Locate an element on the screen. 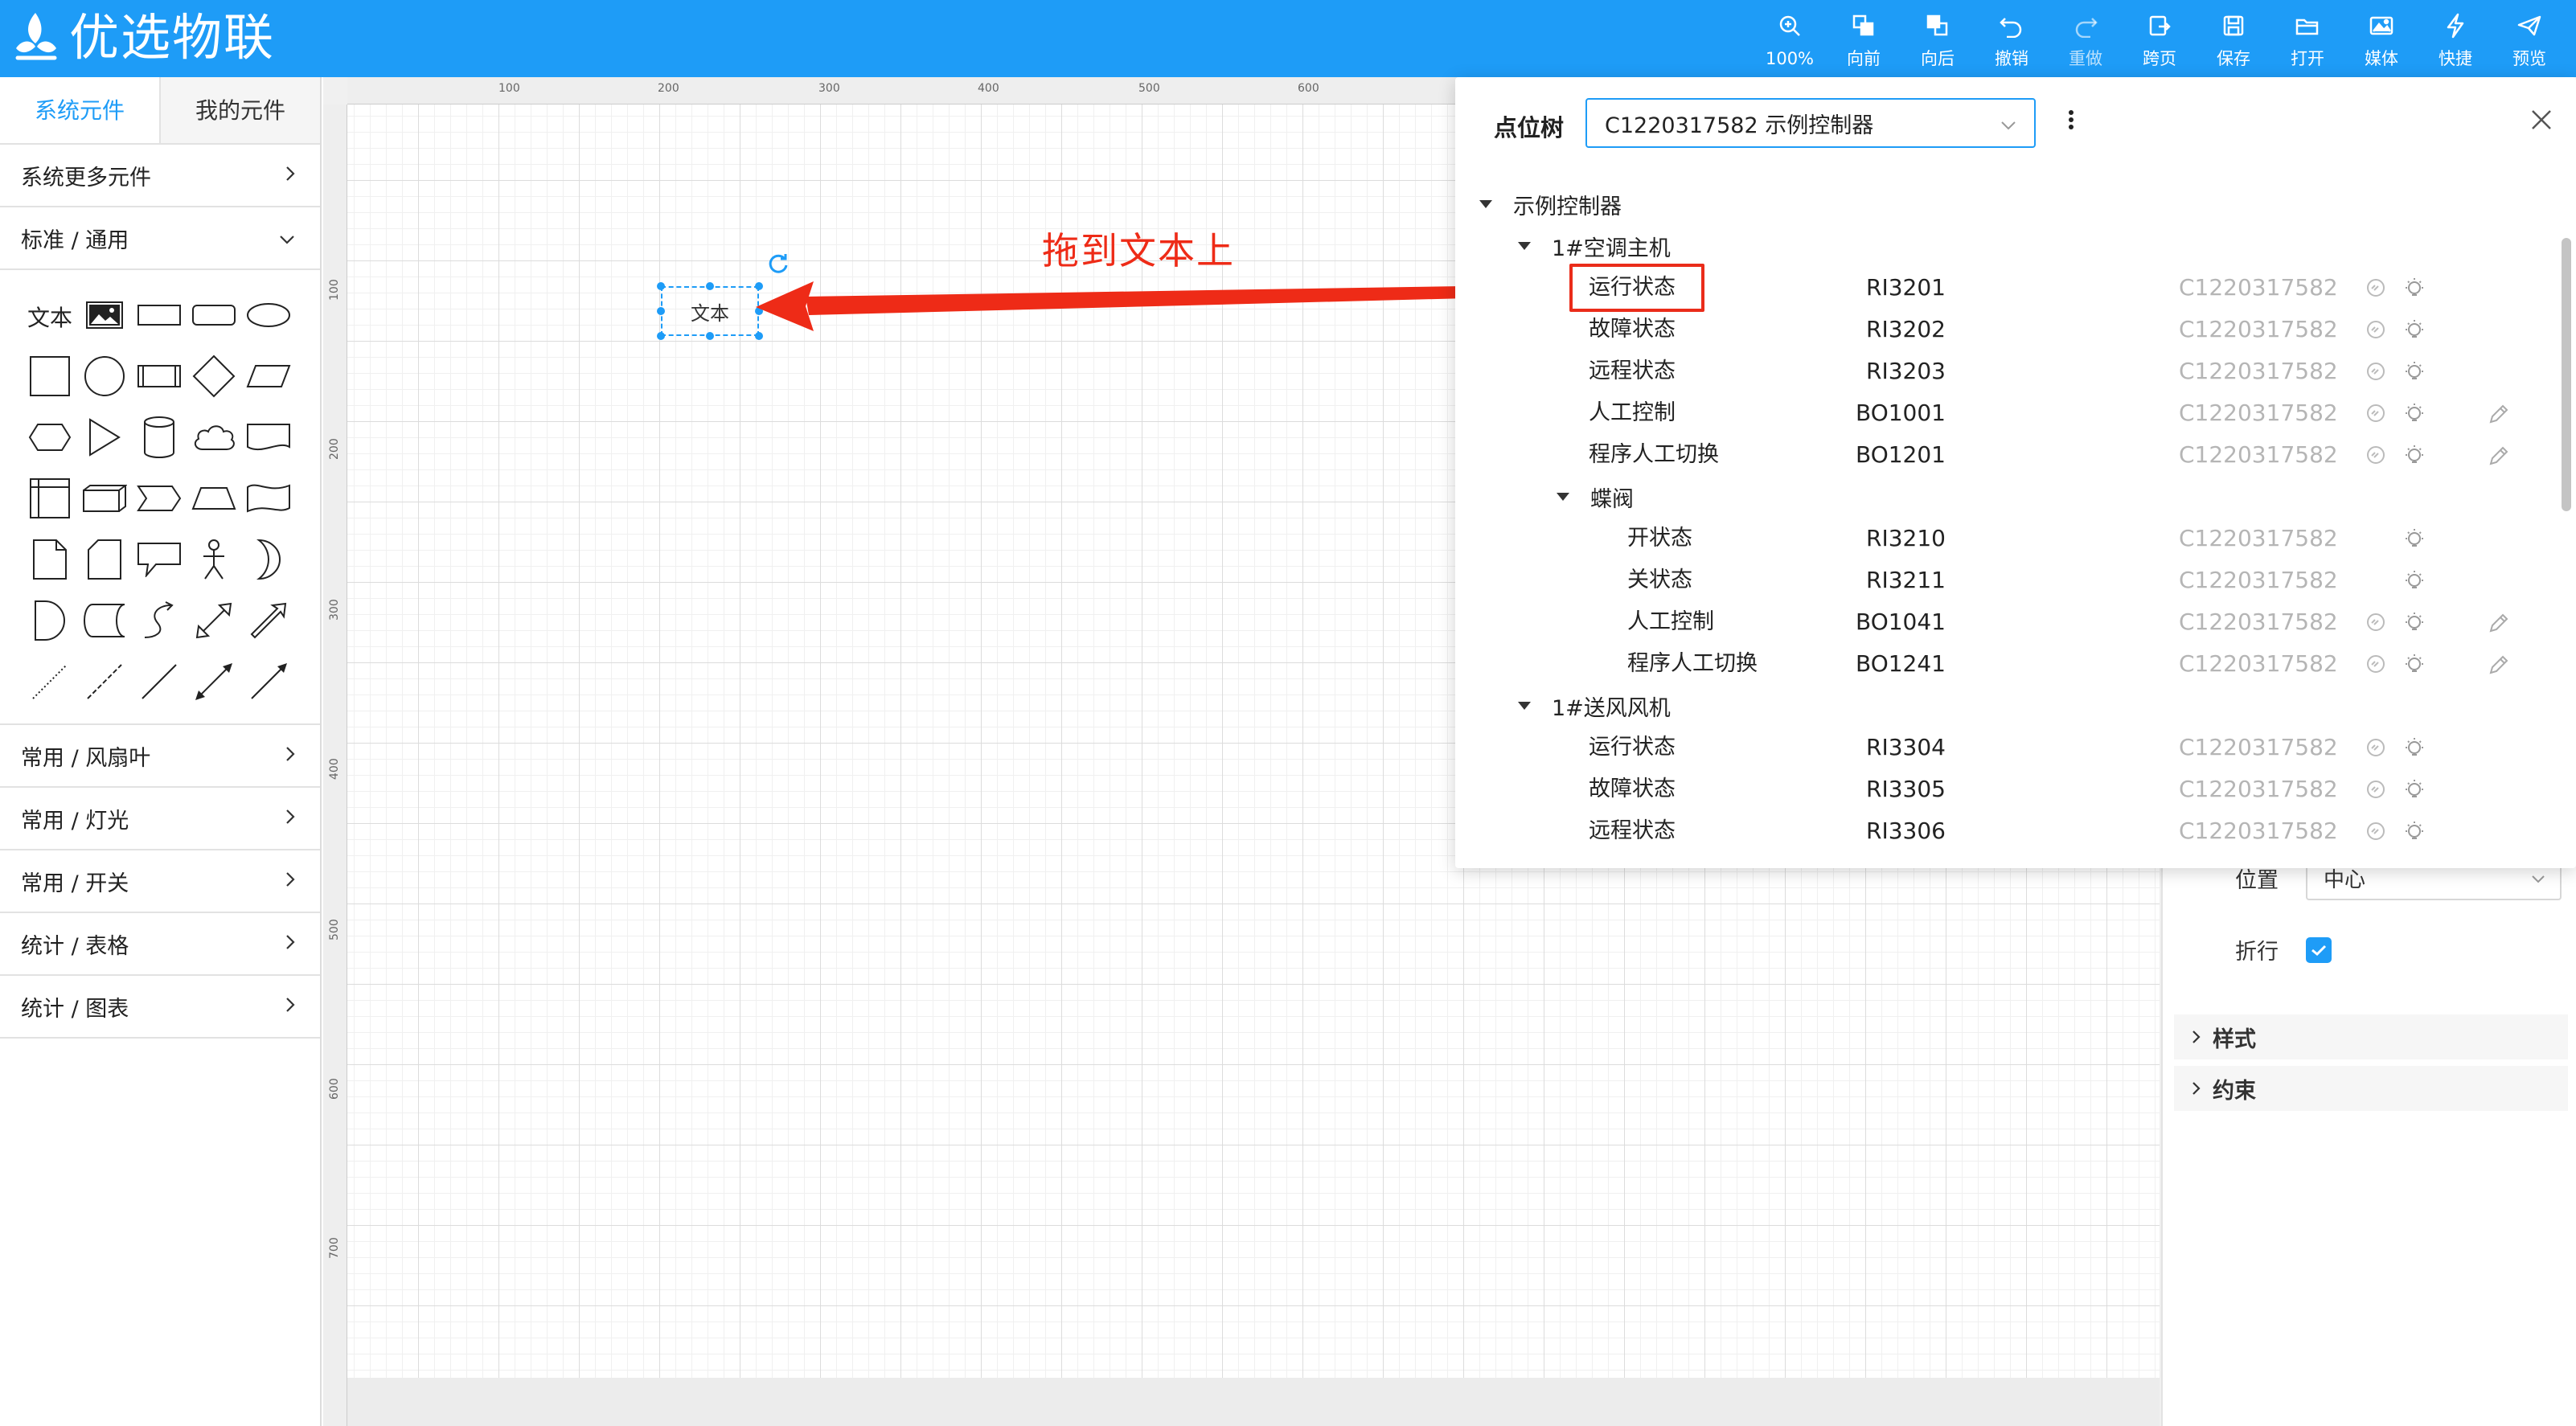 Image resolution: width=2576 pixels, height=1426 pixels. style-section: 样式 is located at coordinates (2371, 1036).